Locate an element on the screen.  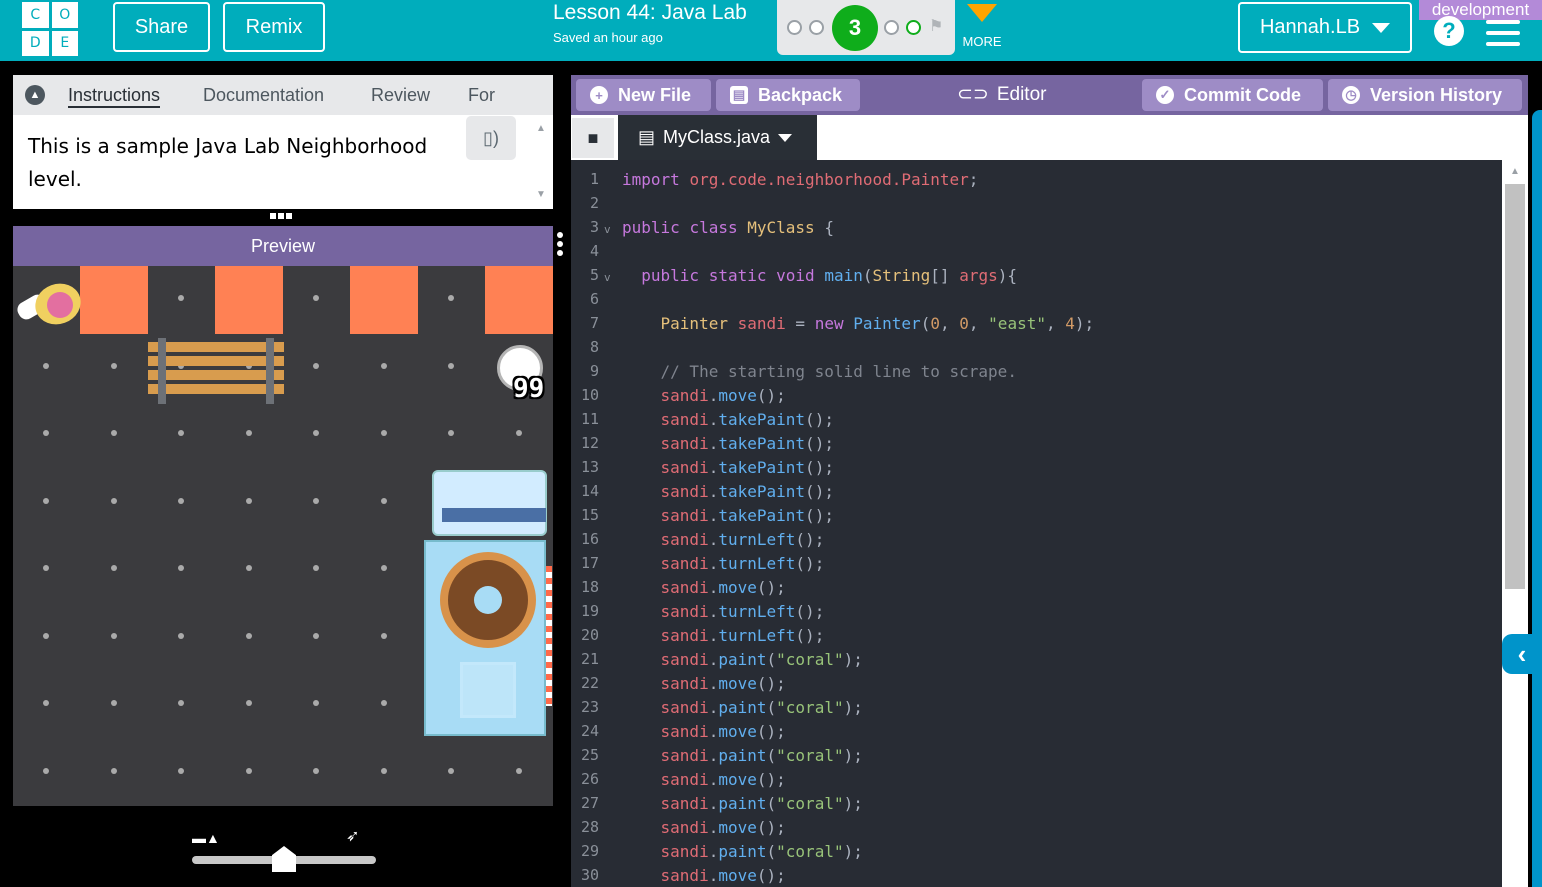
code-line: 27 sandi.paint("coral"); is located at coordinates (1036, 802).